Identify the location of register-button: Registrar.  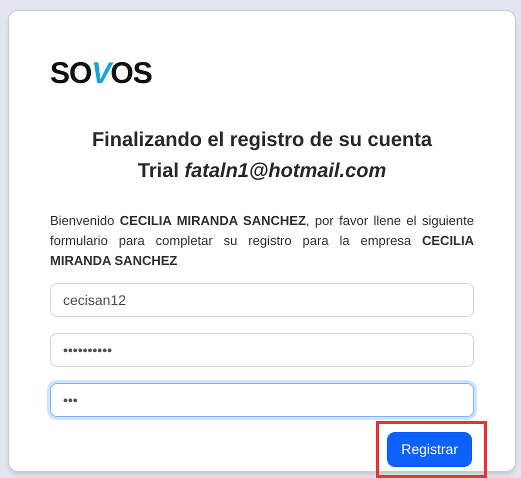
(429, 449).